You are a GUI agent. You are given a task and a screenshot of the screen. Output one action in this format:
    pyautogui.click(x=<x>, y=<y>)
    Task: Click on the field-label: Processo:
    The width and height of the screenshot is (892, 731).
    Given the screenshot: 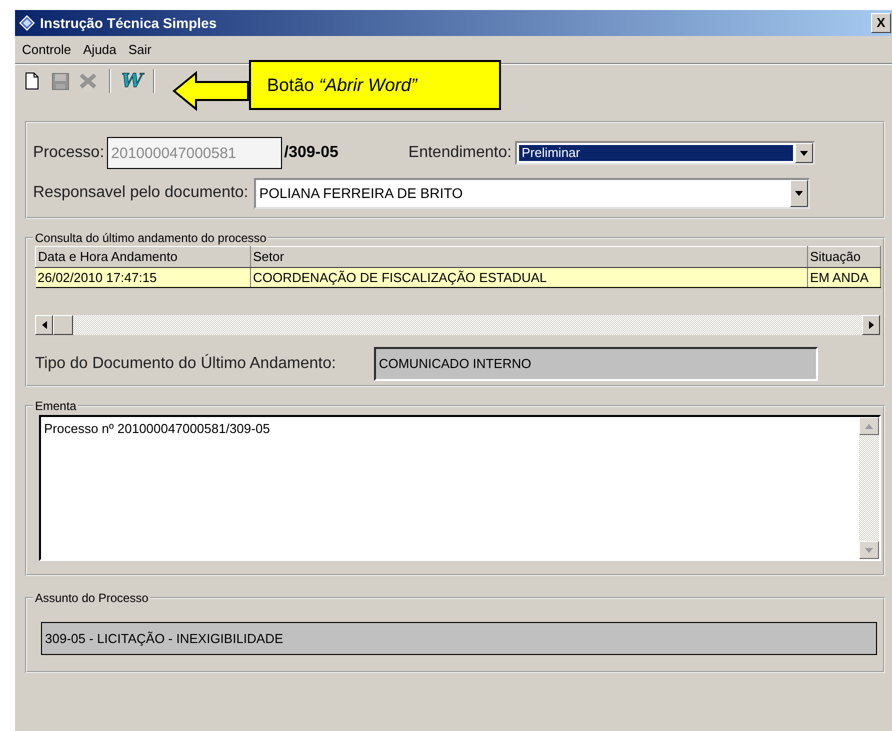 What is the action you would take?
    pyautogui.click(x=68, y=153)
    